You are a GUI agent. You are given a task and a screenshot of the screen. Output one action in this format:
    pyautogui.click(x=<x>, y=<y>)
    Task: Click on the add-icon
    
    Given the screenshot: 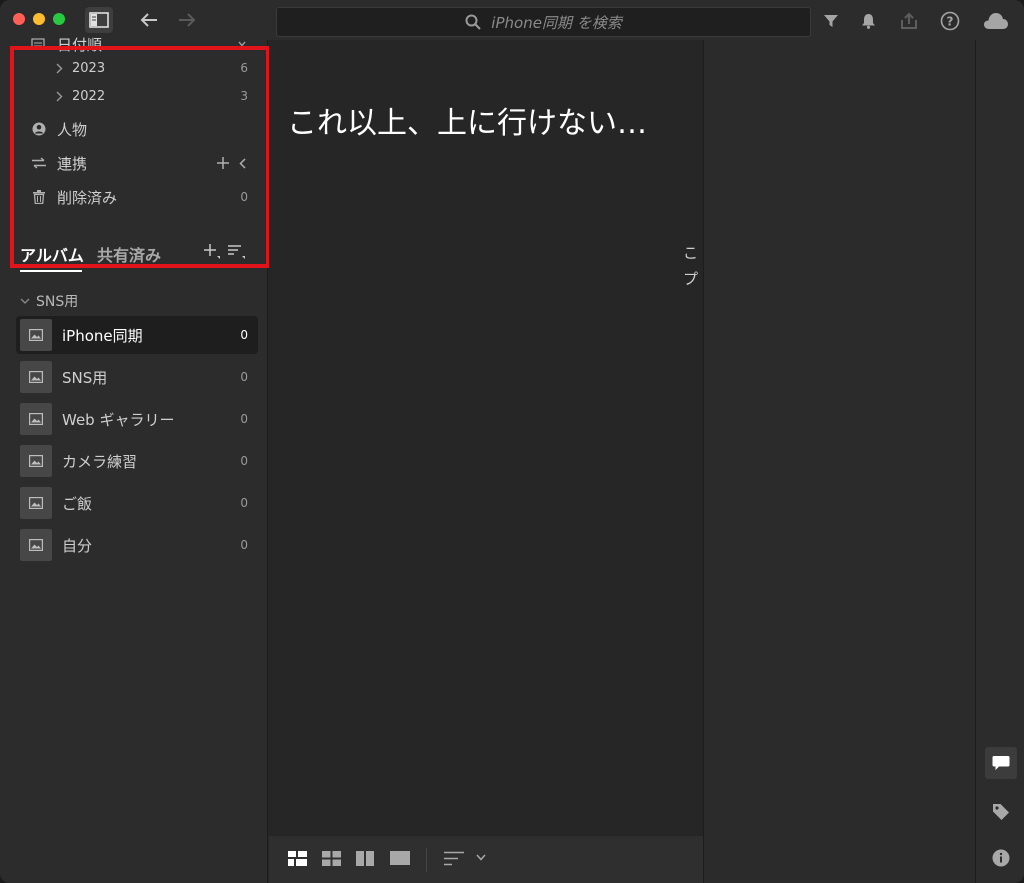 What is the action you would take?
    pyautogui.click(x=223, y=163)
    